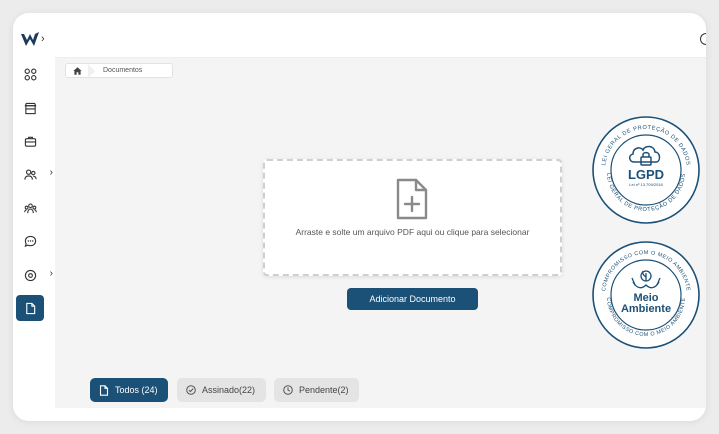  Describe the element at coordinates (288, 390) in the screenshot. I see `clock-icon` at that location.